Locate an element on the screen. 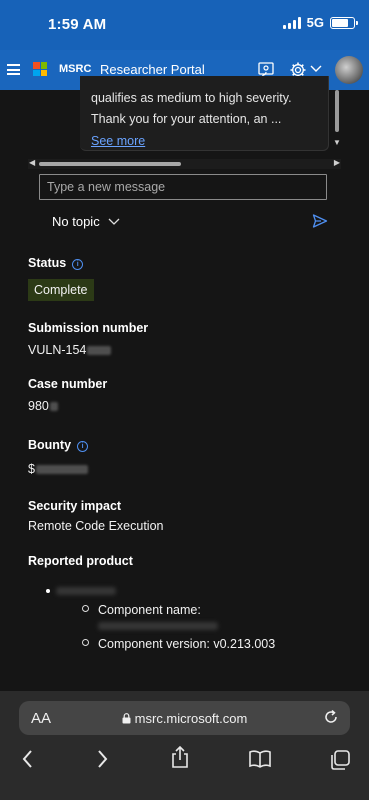 This screenshot has height=800, width=369. submission-value: VULN-154 is located at coordinates (70, 350).